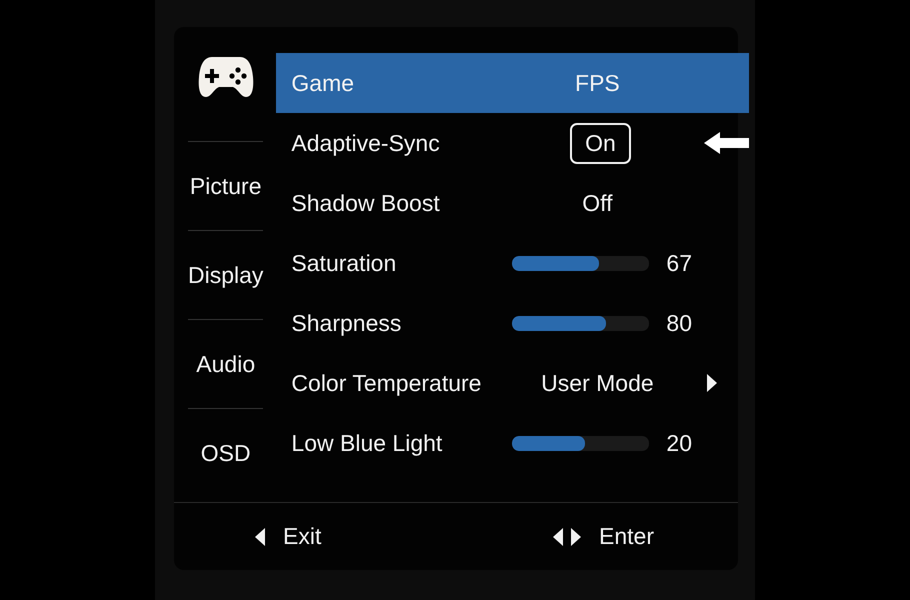 The image size is (910, 600). What do you see at coordinates (597, 83) in the screenshot?
I see `setting-value: FPS` at bounding box center [597, 83].